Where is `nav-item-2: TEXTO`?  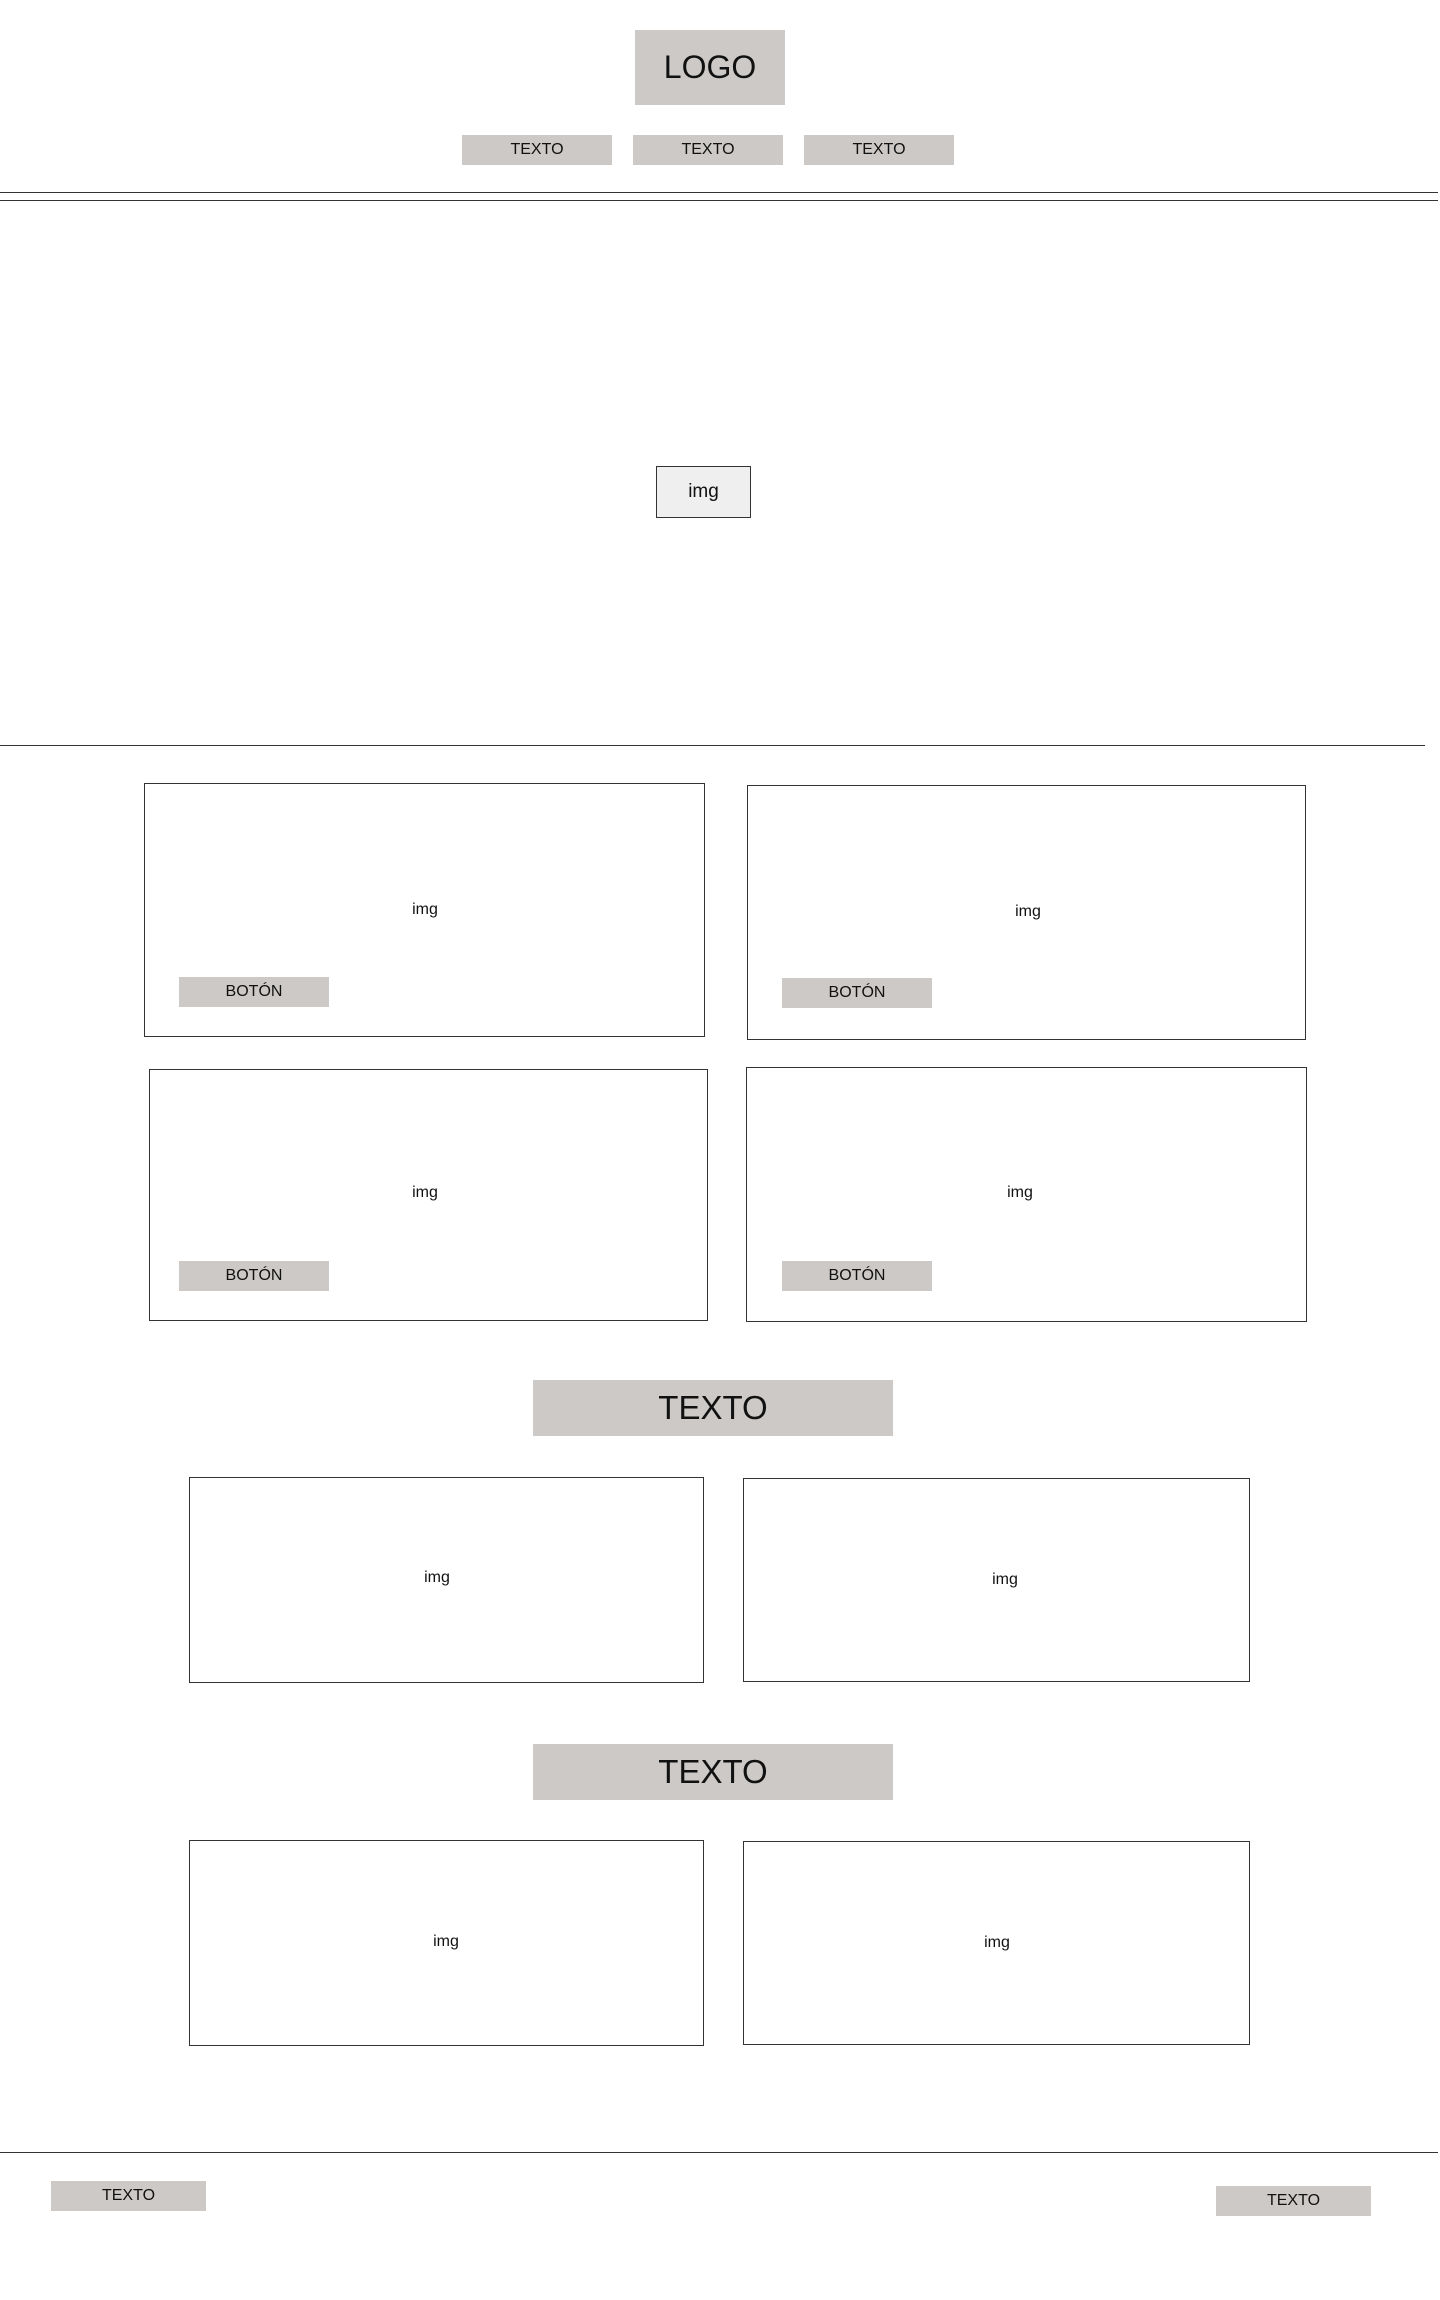
nav-item-2: TEXTO is located at coordinates (708, 150).